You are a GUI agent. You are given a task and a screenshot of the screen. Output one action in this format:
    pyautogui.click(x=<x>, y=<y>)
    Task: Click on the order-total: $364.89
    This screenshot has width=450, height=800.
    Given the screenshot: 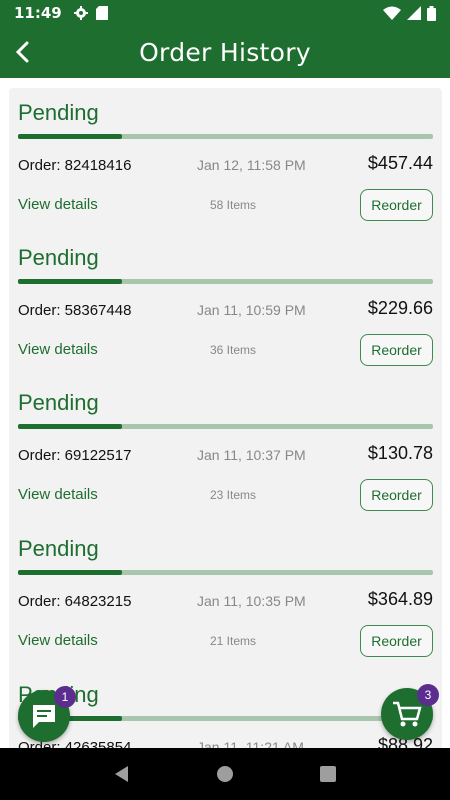 What is the action you would take?
    pyautogui.click(x=400, y=599)
    